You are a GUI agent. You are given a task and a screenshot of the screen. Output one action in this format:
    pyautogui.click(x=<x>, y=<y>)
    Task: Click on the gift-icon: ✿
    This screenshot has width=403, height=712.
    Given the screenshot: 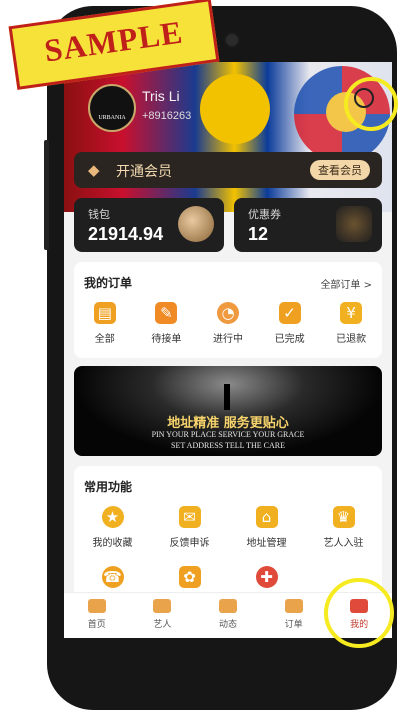 What is the action you would take?
    pyautogui.click(x=189, y=577)
    